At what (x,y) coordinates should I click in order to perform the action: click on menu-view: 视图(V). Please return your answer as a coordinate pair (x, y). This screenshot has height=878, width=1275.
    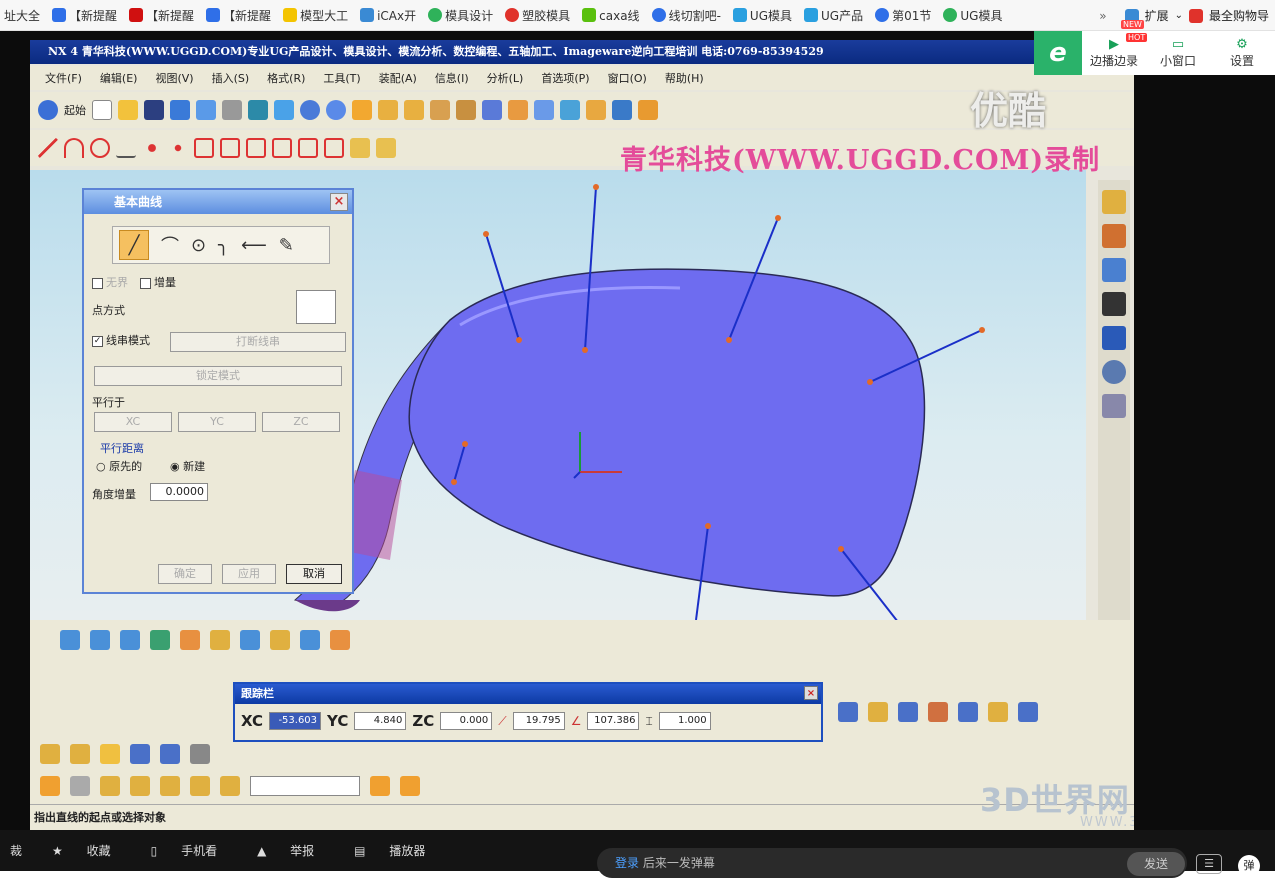
    Looking at the image, I should click on (174, 78).